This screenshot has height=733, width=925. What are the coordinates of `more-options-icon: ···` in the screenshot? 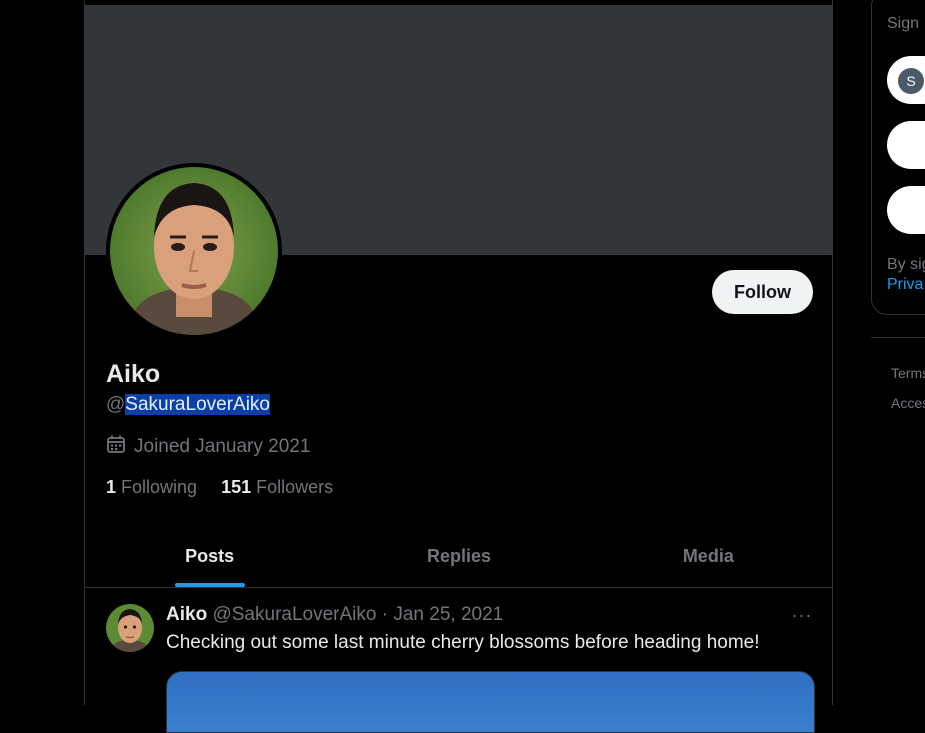 It's located at (802, 615).